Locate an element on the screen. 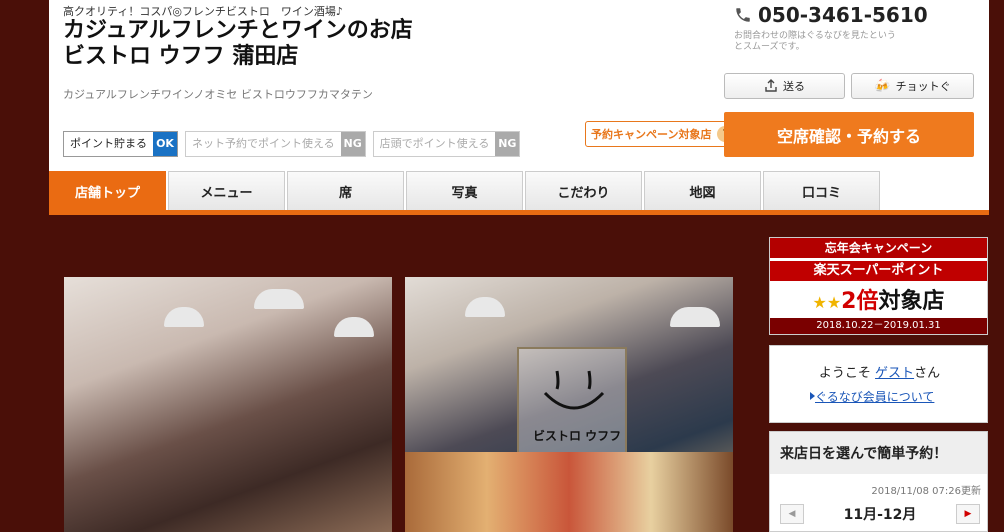  share-icon is located at coordinates (771, 85).